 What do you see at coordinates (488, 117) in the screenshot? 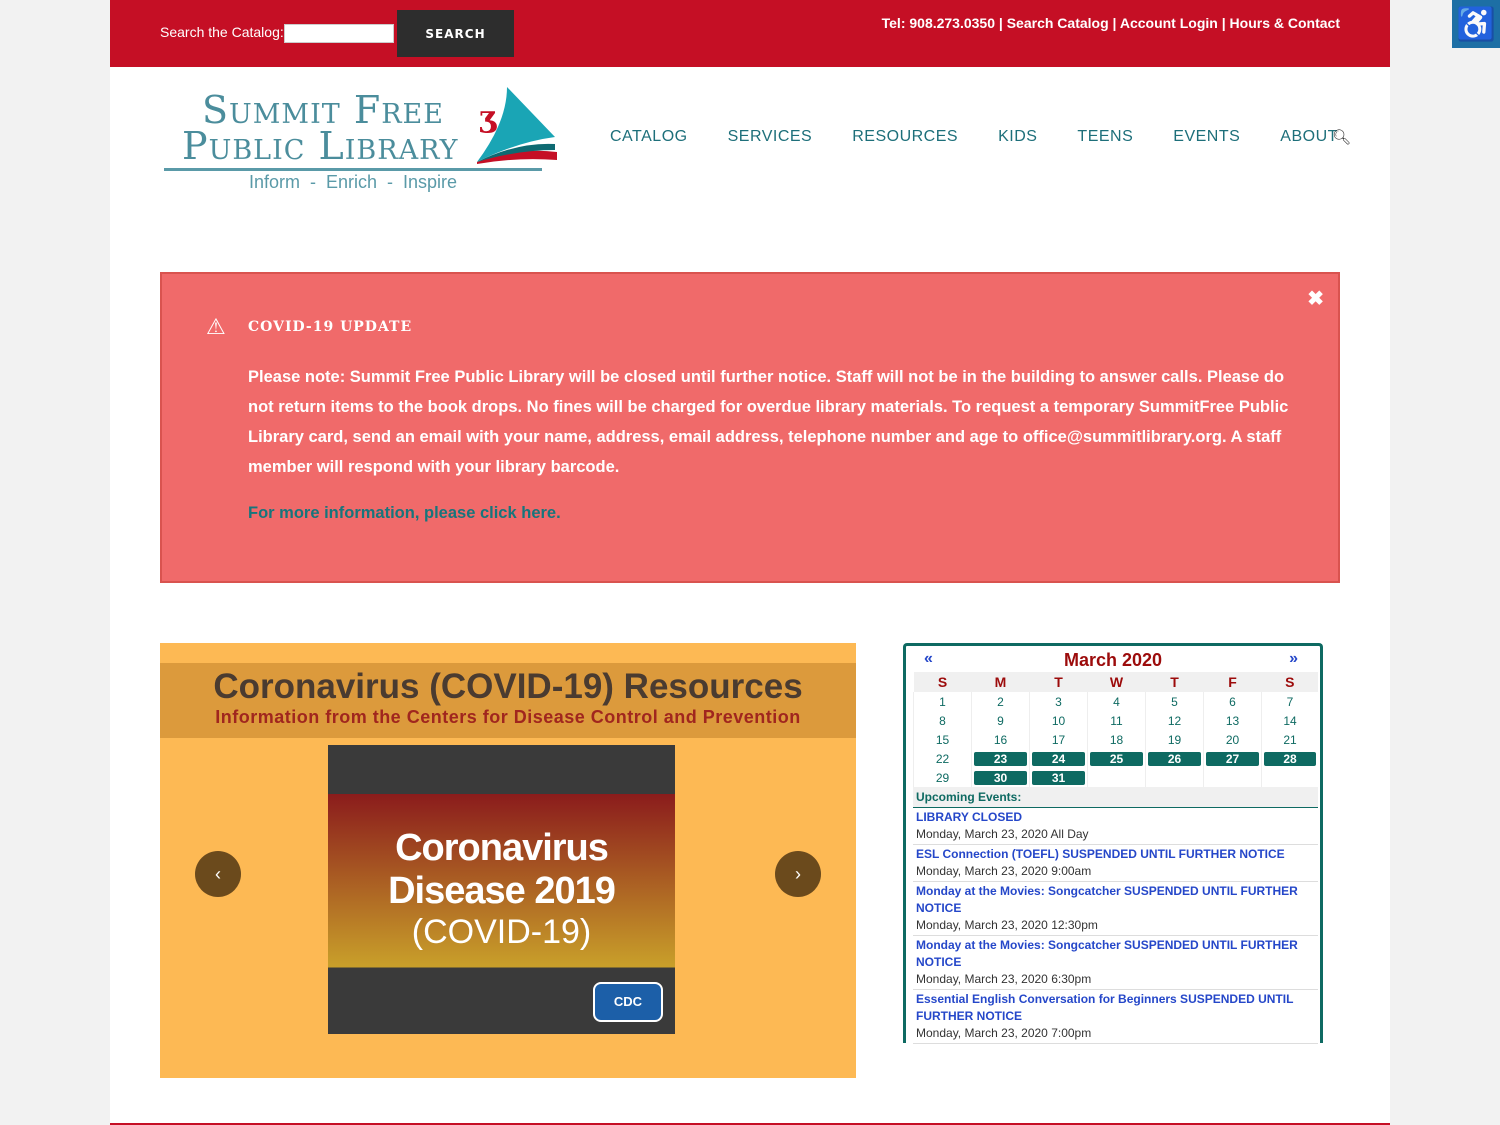
I see `svg-text: ʒ` at bounding box center [488, 117].